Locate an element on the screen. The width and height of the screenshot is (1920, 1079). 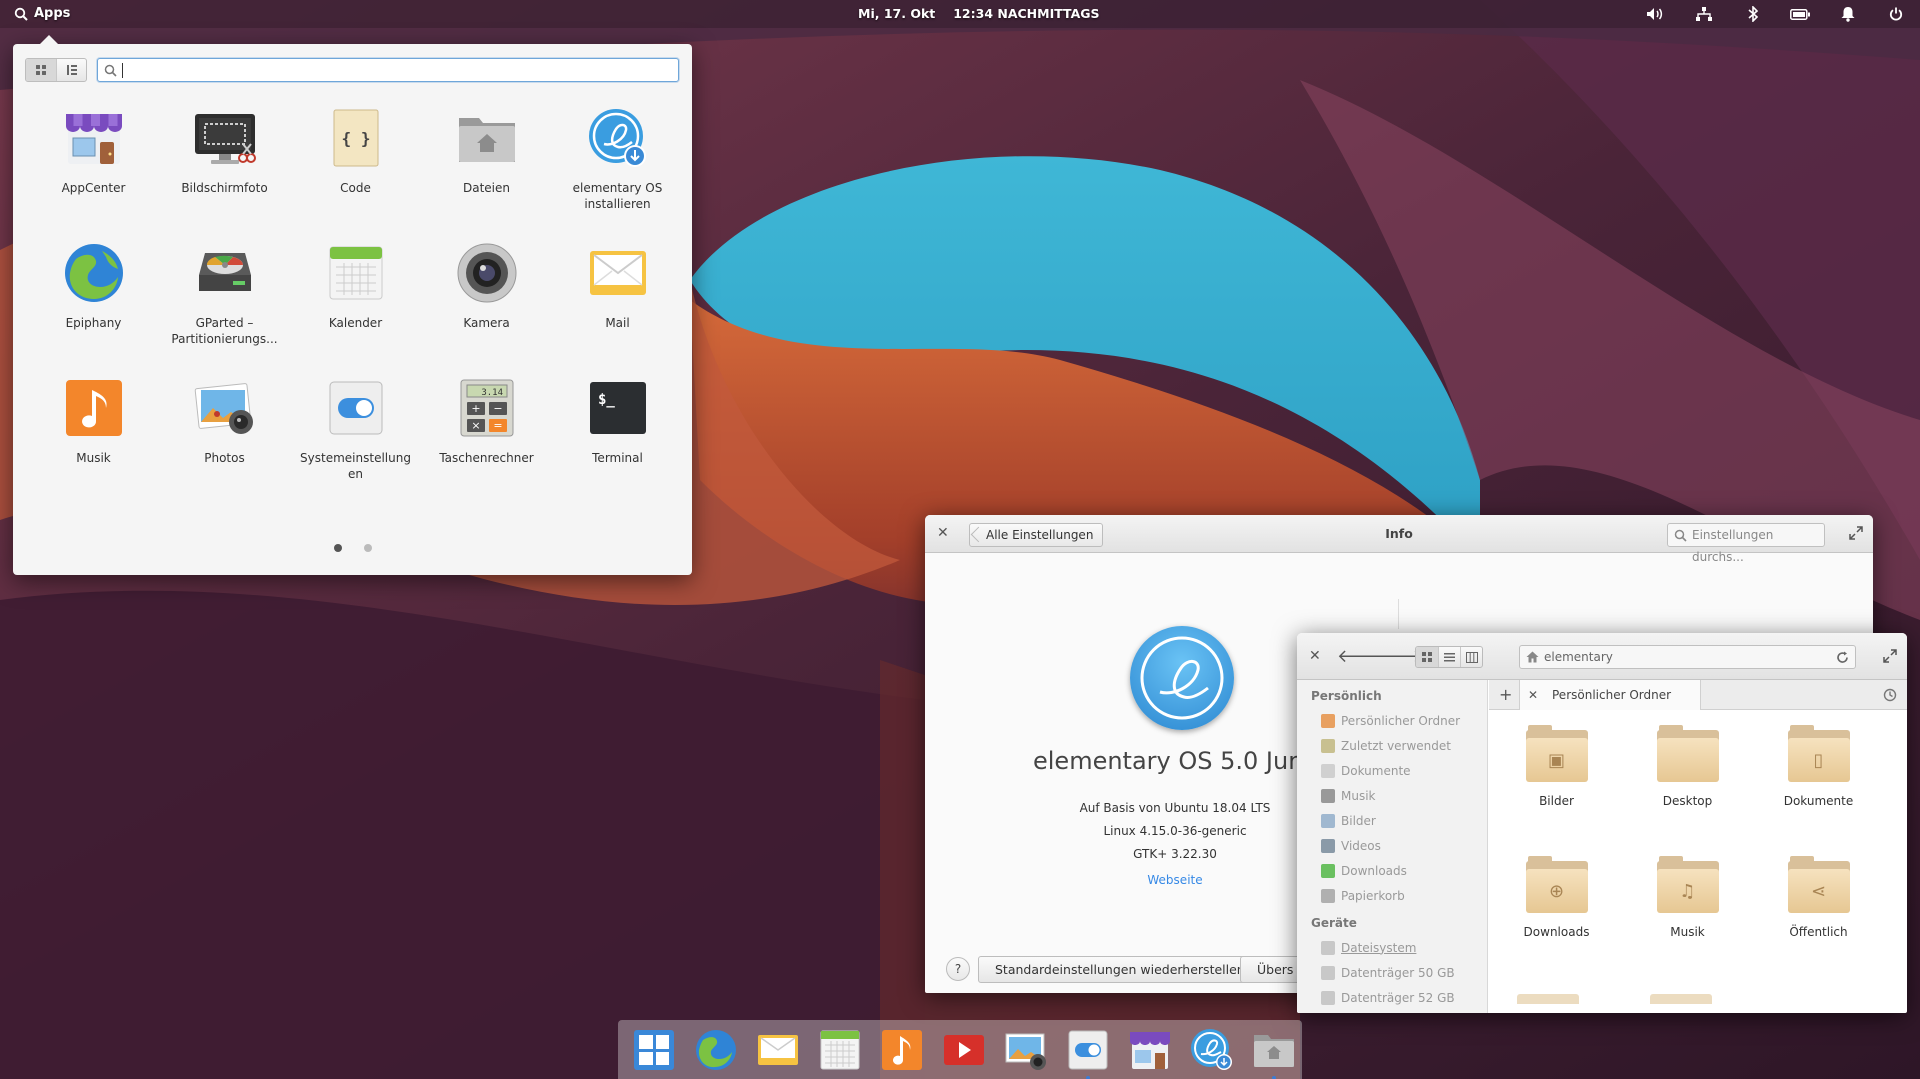
app-kamera: Kamera is located at coordinates (486, 308).